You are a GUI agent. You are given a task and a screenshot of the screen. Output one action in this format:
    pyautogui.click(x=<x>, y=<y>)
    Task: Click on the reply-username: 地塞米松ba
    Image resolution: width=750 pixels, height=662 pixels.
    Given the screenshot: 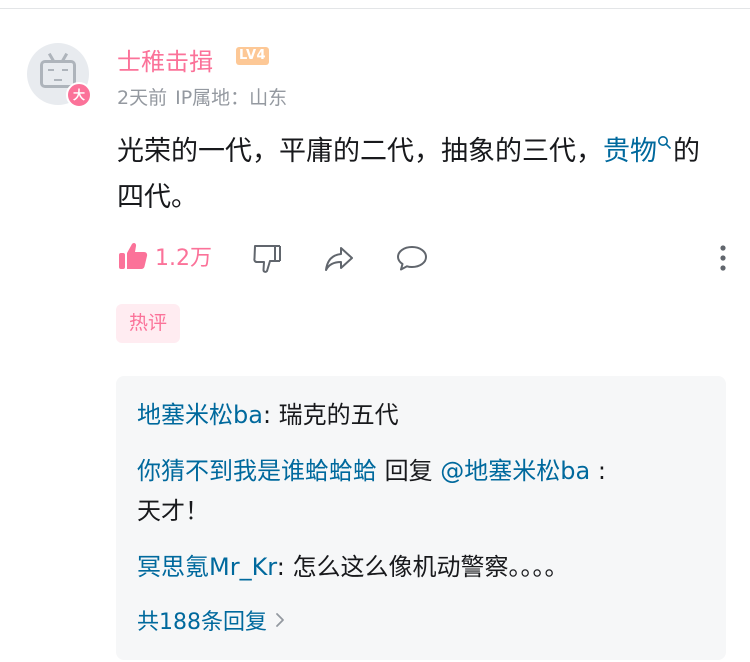 What is the action you would take?
    pyautogui.click(x=200, y=415)
    